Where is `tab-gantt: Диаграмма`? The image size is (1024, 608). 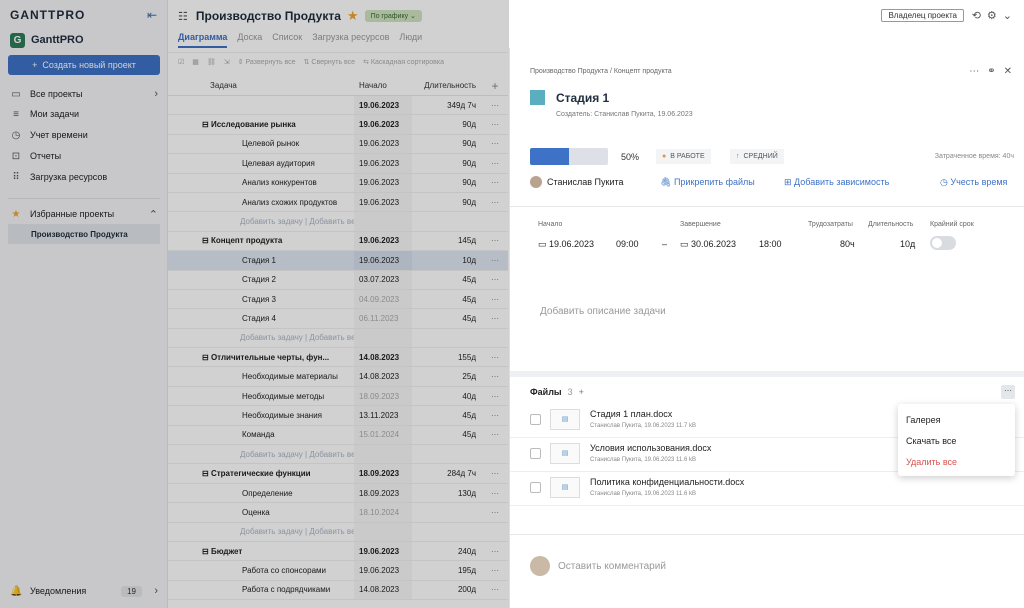
tab-gantt: Диаграмма is located at coordinates (203, 40).